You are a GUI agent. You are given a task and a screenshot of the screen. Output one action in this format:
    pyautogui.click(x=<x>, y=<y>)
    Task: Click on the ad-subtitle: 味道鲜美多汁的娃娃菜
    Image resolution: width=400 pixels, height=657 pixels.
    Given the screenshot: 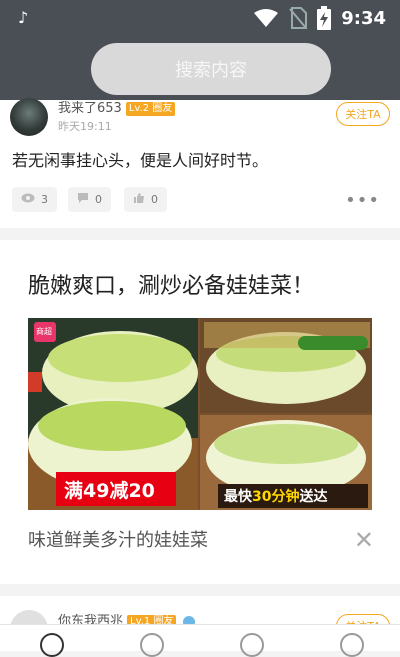 What is the action you would take?
    pyautogui.click(x=118, y=540)
    